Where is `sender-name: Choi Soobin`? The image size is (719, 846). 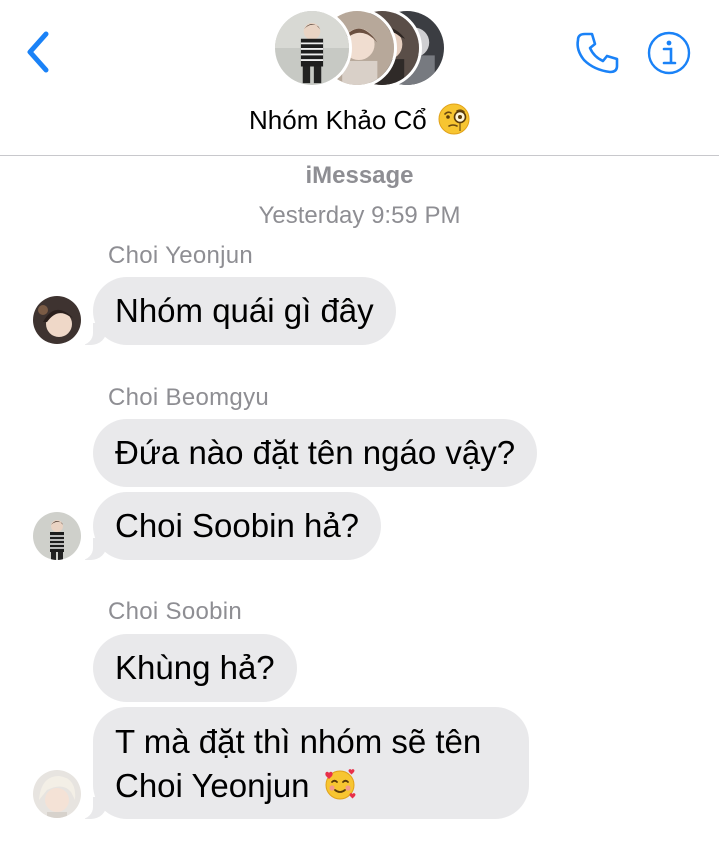
sender-name: Choi Soobin is located at coordinates (175, 611).